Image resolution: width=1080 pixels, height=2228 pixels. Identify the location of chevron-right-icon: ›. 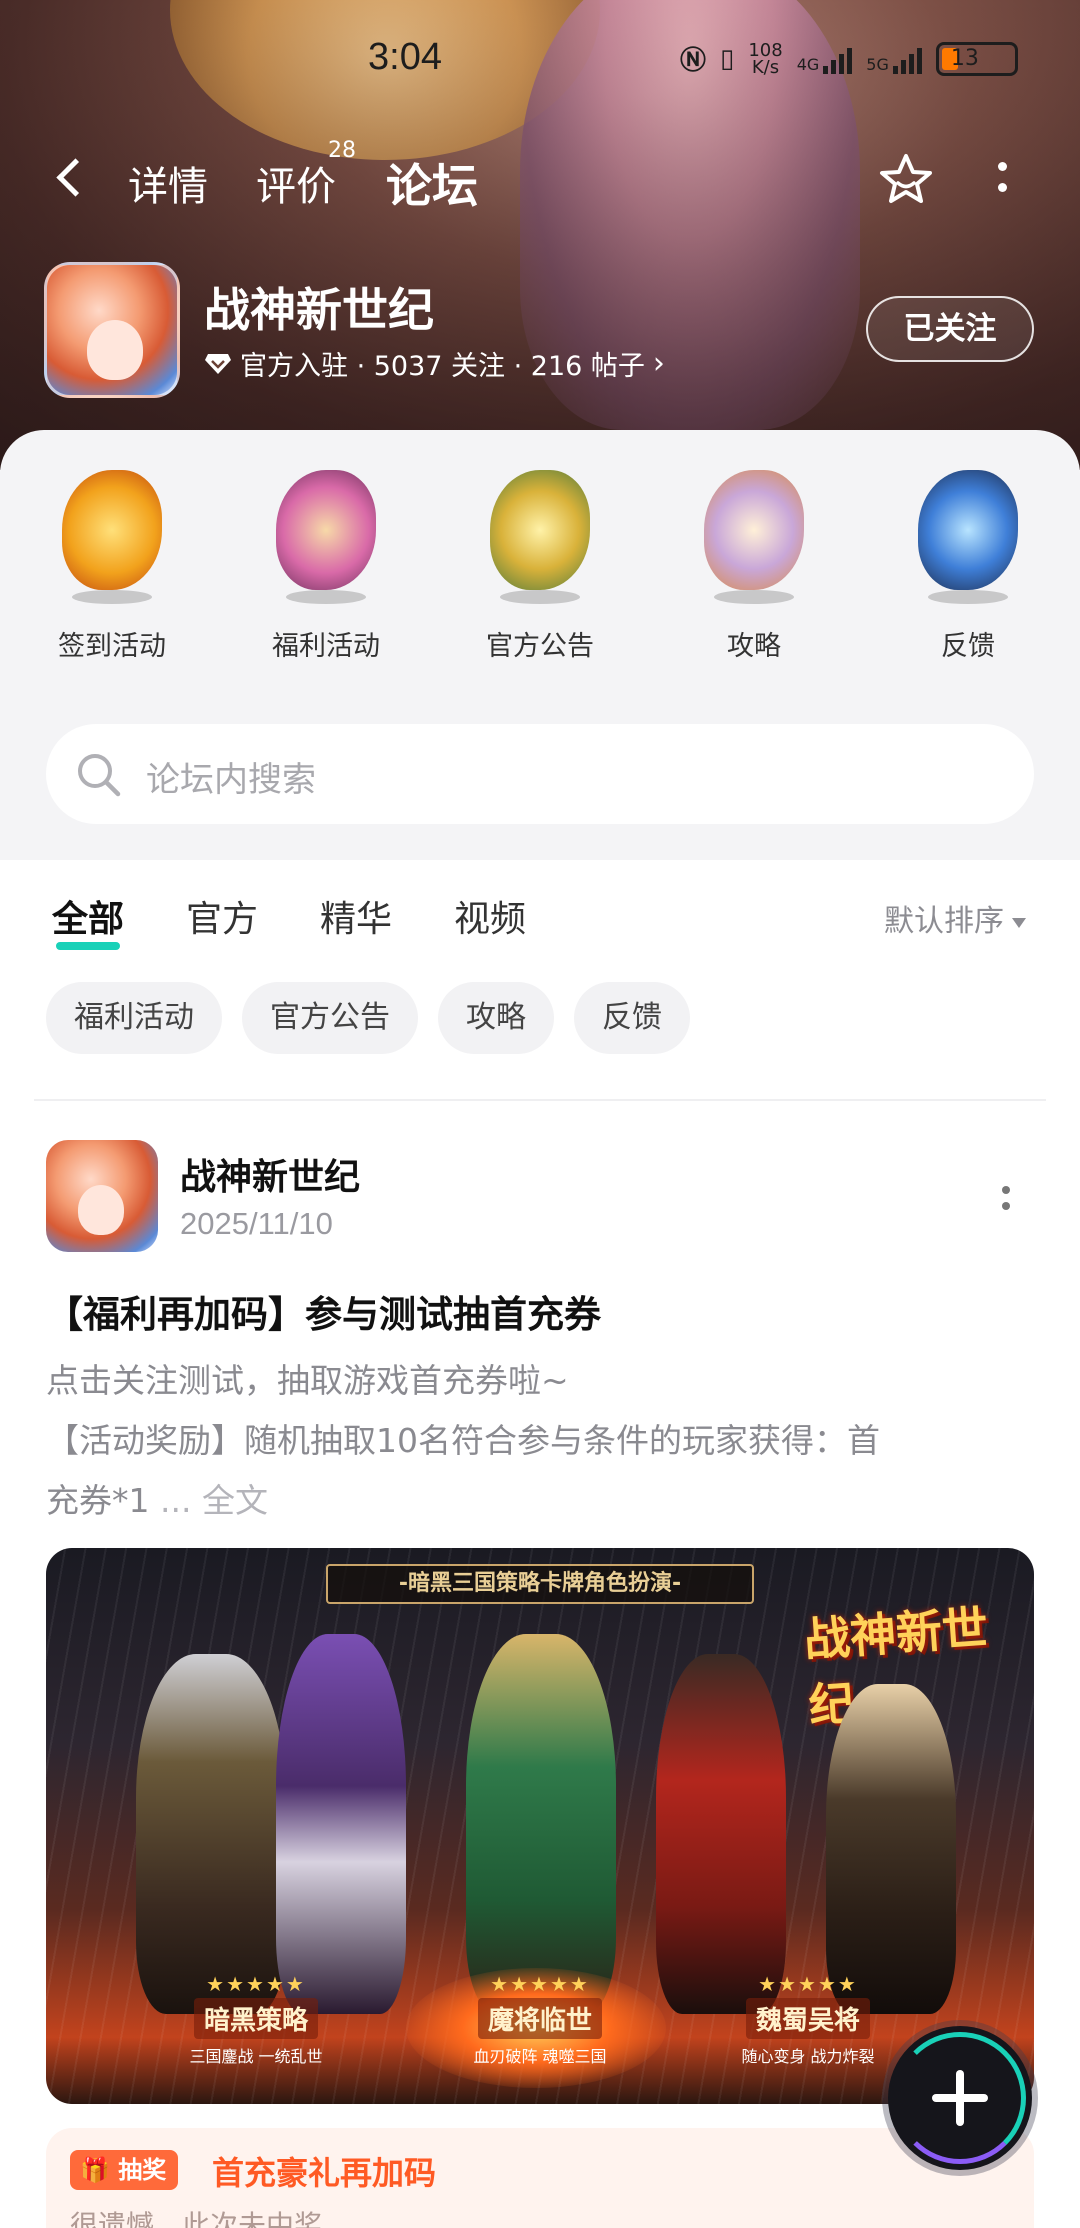
(658, 363).